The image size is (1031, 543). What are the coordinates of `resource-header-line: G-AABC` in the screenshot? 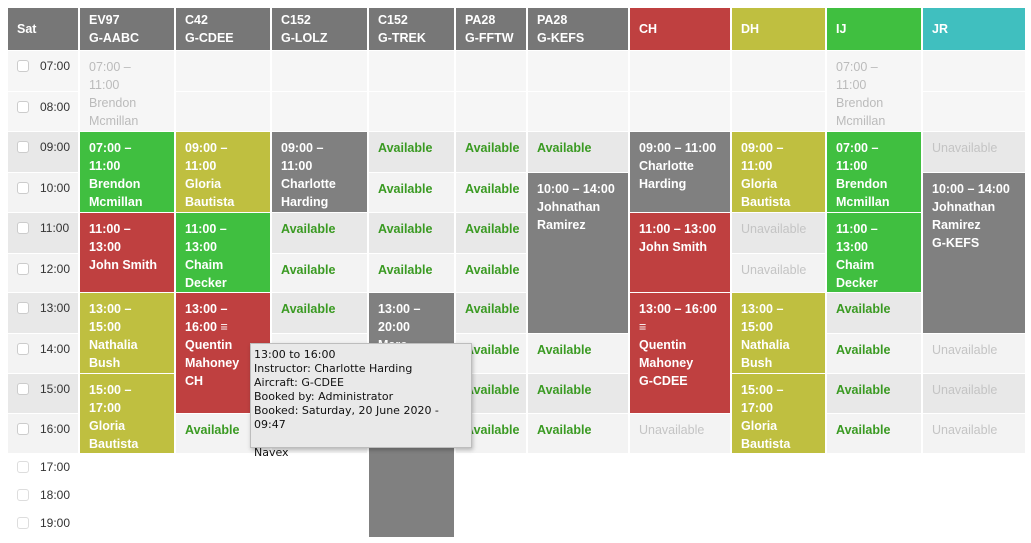 It's located at (114, 38).